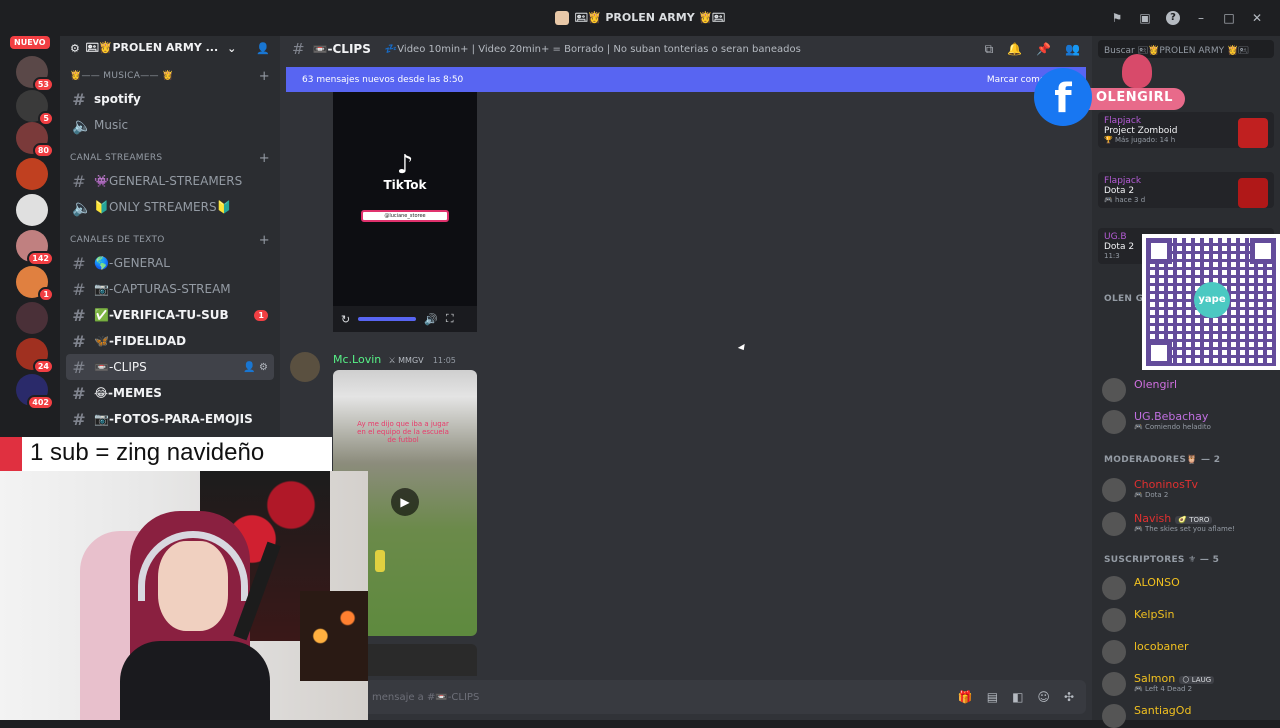 This screenshot has height=728, width=1280. Describe the element at coordinates (170, 48) in the screenshot. I see `server-header: ⚙ 🖭👸PROLEN ARMY ... ⌄ 👤` at that location.